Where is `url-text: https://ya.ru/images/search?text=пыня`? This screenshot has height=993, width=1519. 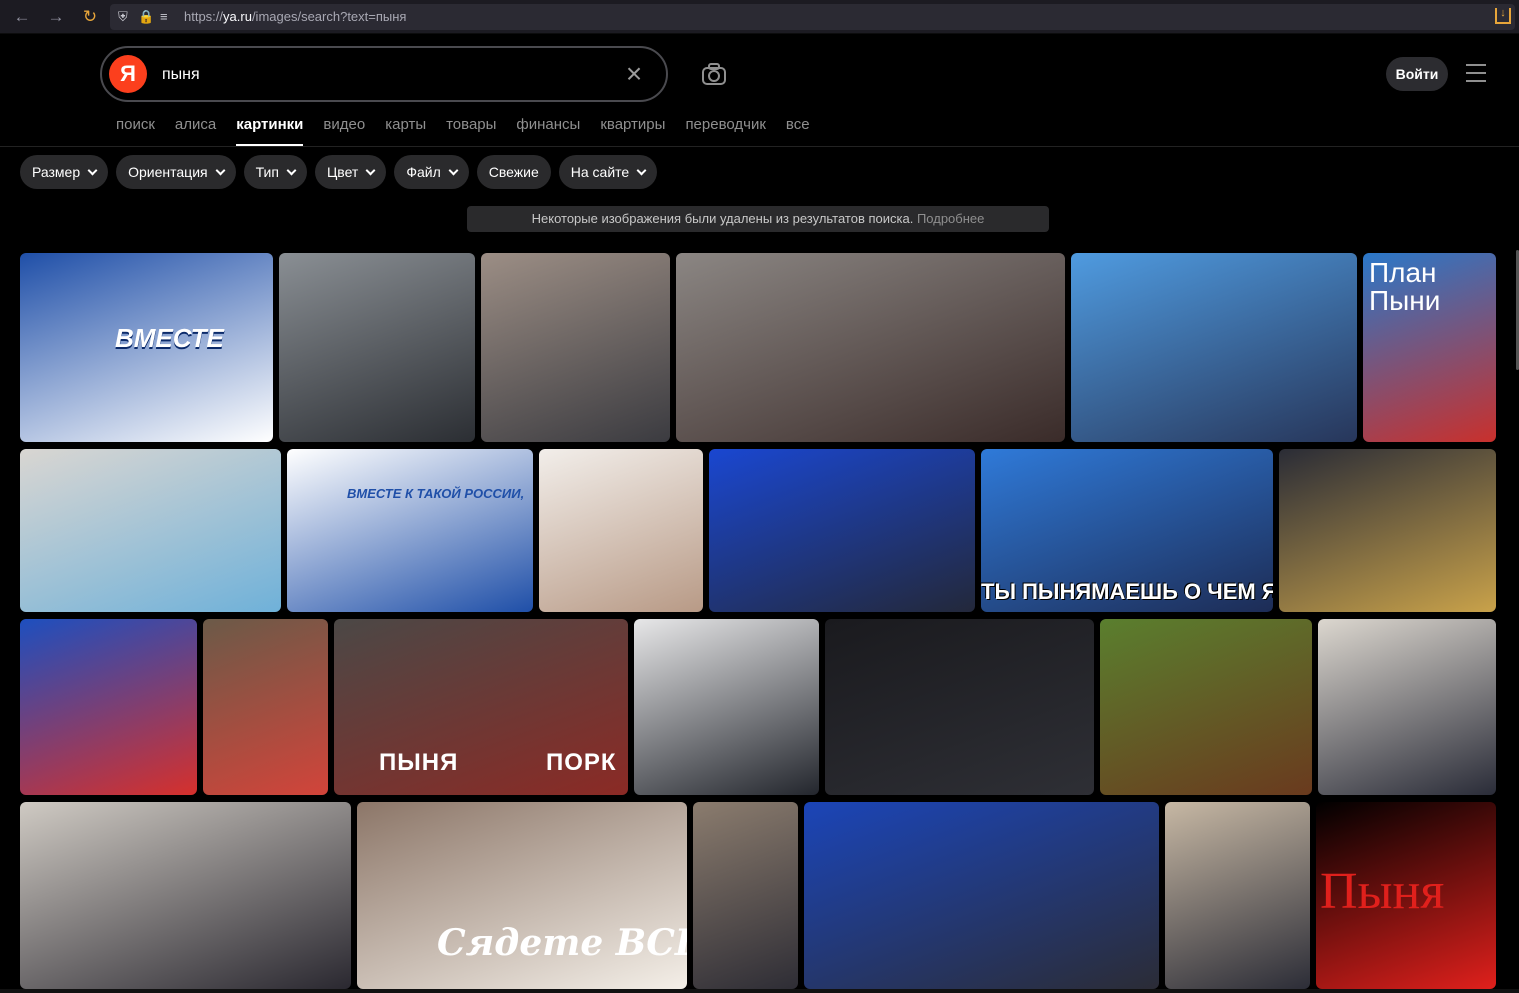 url-text: https://ya.ru/images/search?text=пыня is located at coordinates (295, 16).